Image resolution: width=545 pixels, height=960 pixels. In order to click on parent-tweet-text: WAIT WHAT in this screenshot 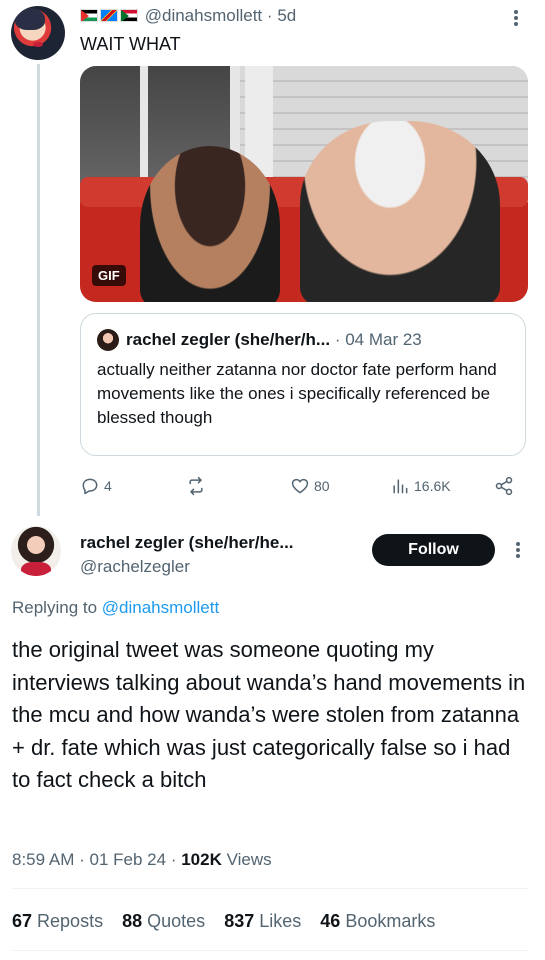, I will do `click(130, 44)`.